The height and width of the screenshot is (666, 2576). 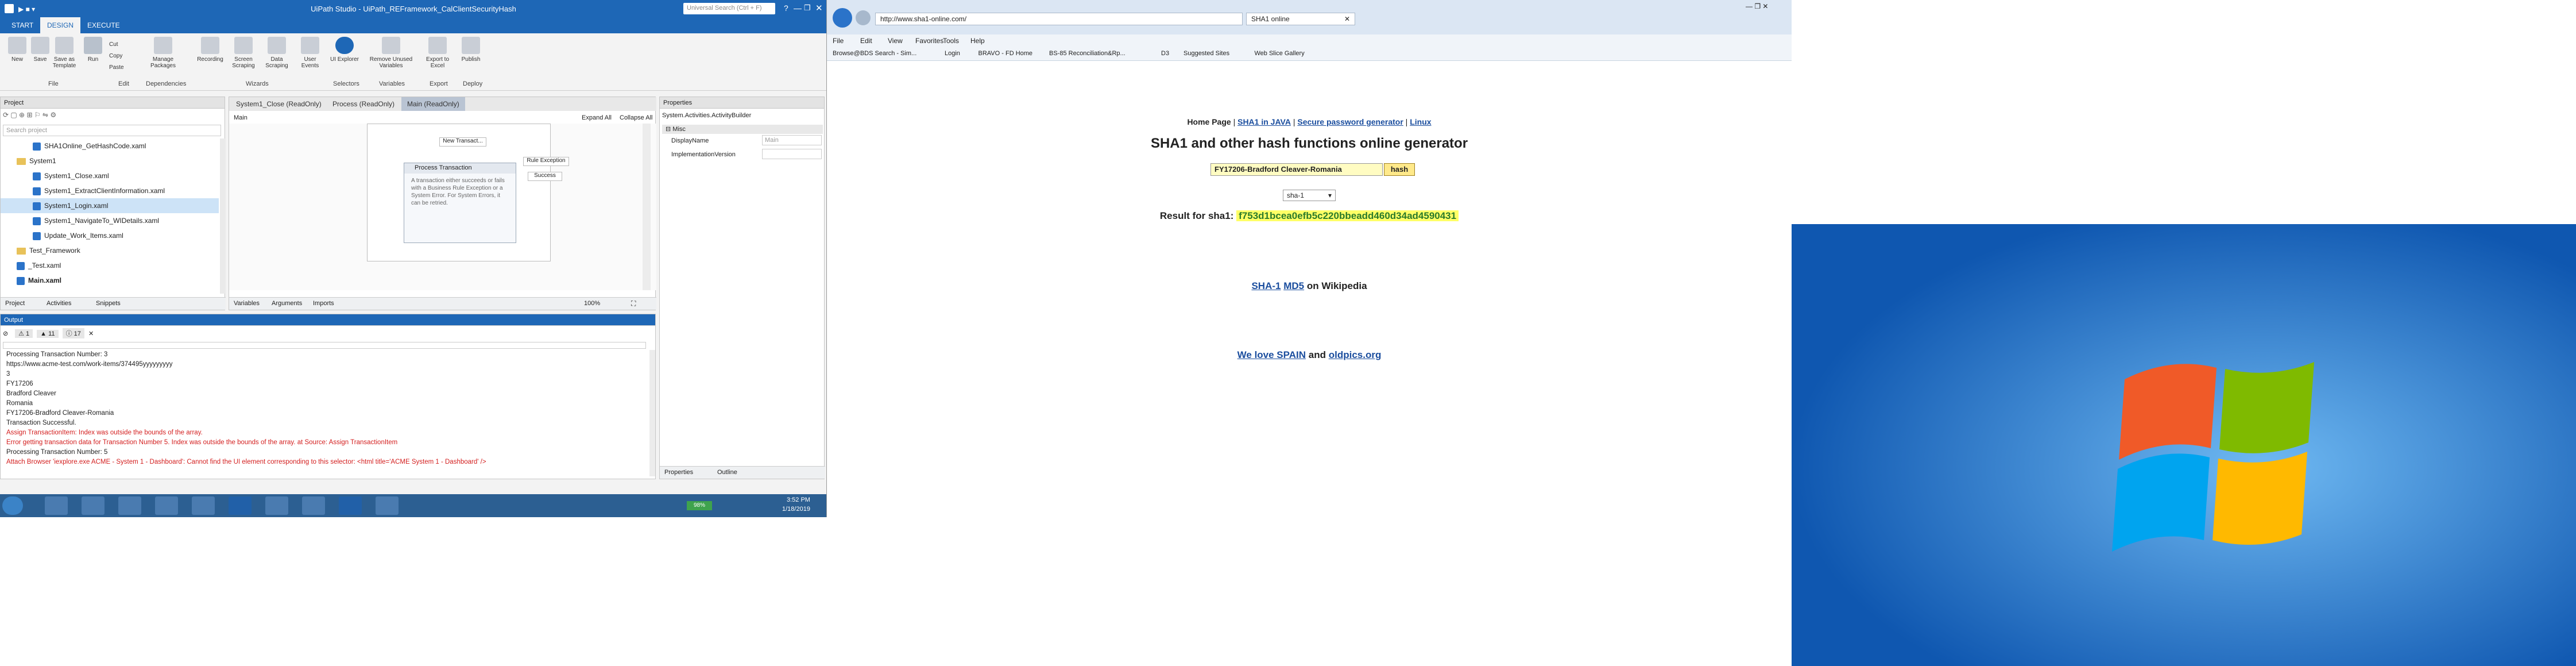 What do you see at coordinates (592, 304) in the screenshot?
I see `zoom-level: 100%` at bounding box center [592, 304].